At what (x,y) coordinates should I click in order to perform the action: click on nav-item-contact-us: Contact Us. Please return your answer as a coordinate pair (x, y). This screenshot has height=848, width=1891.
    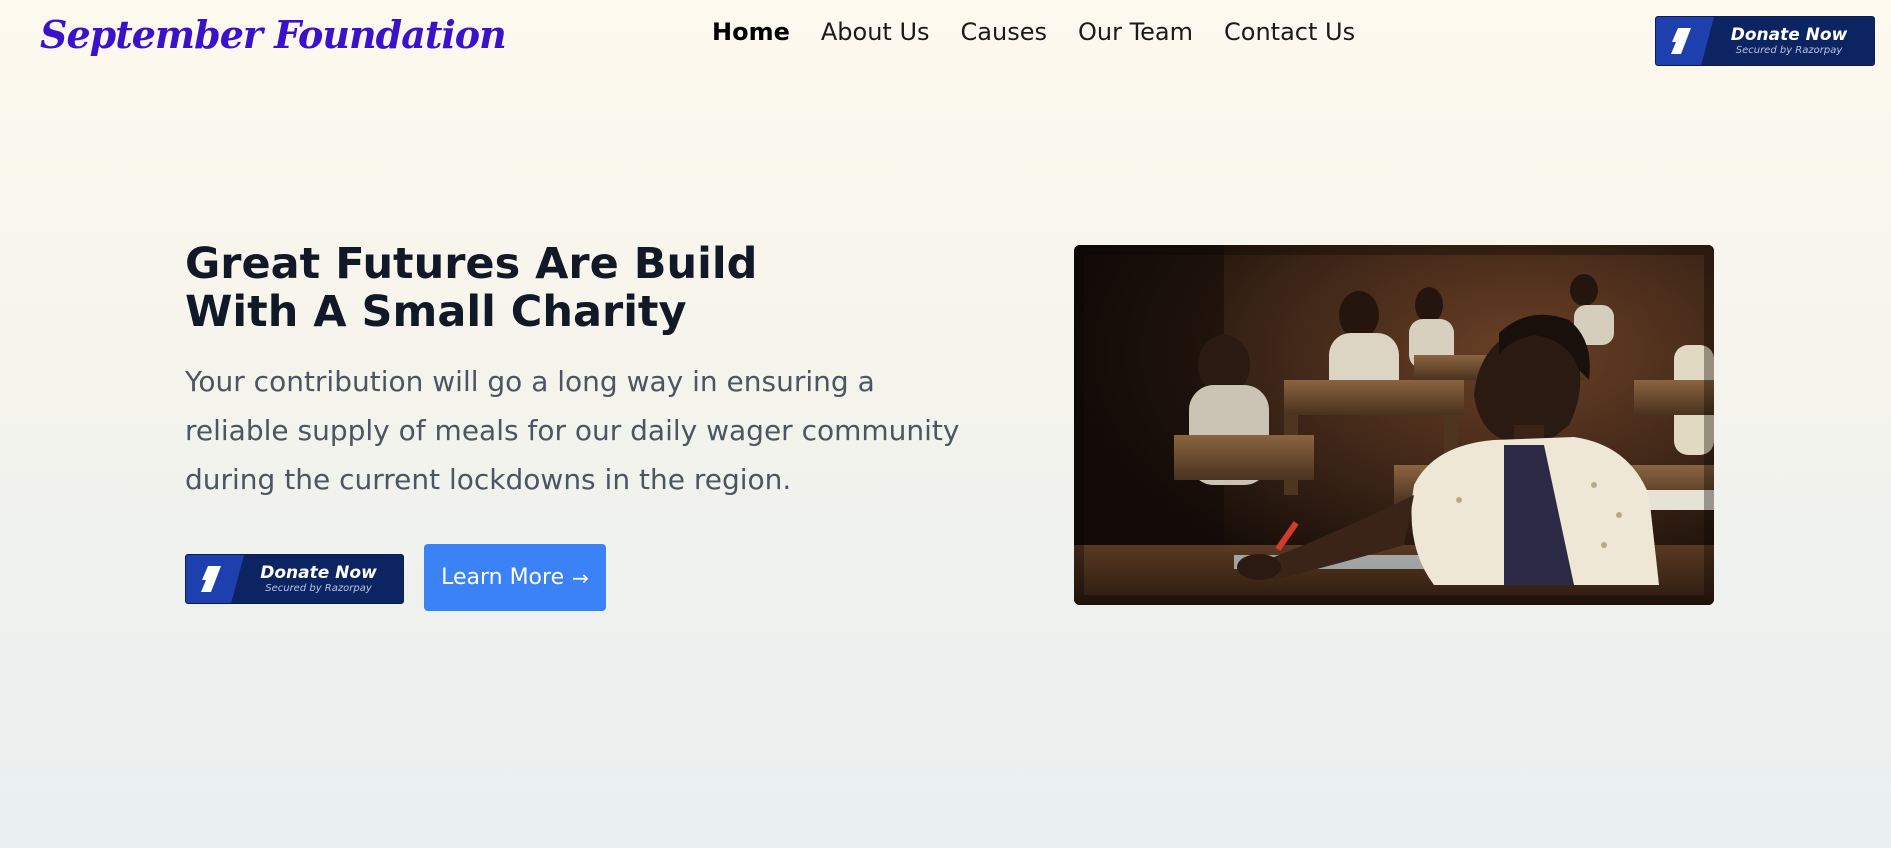
    Looking at the image, I should click on (1289, 32).